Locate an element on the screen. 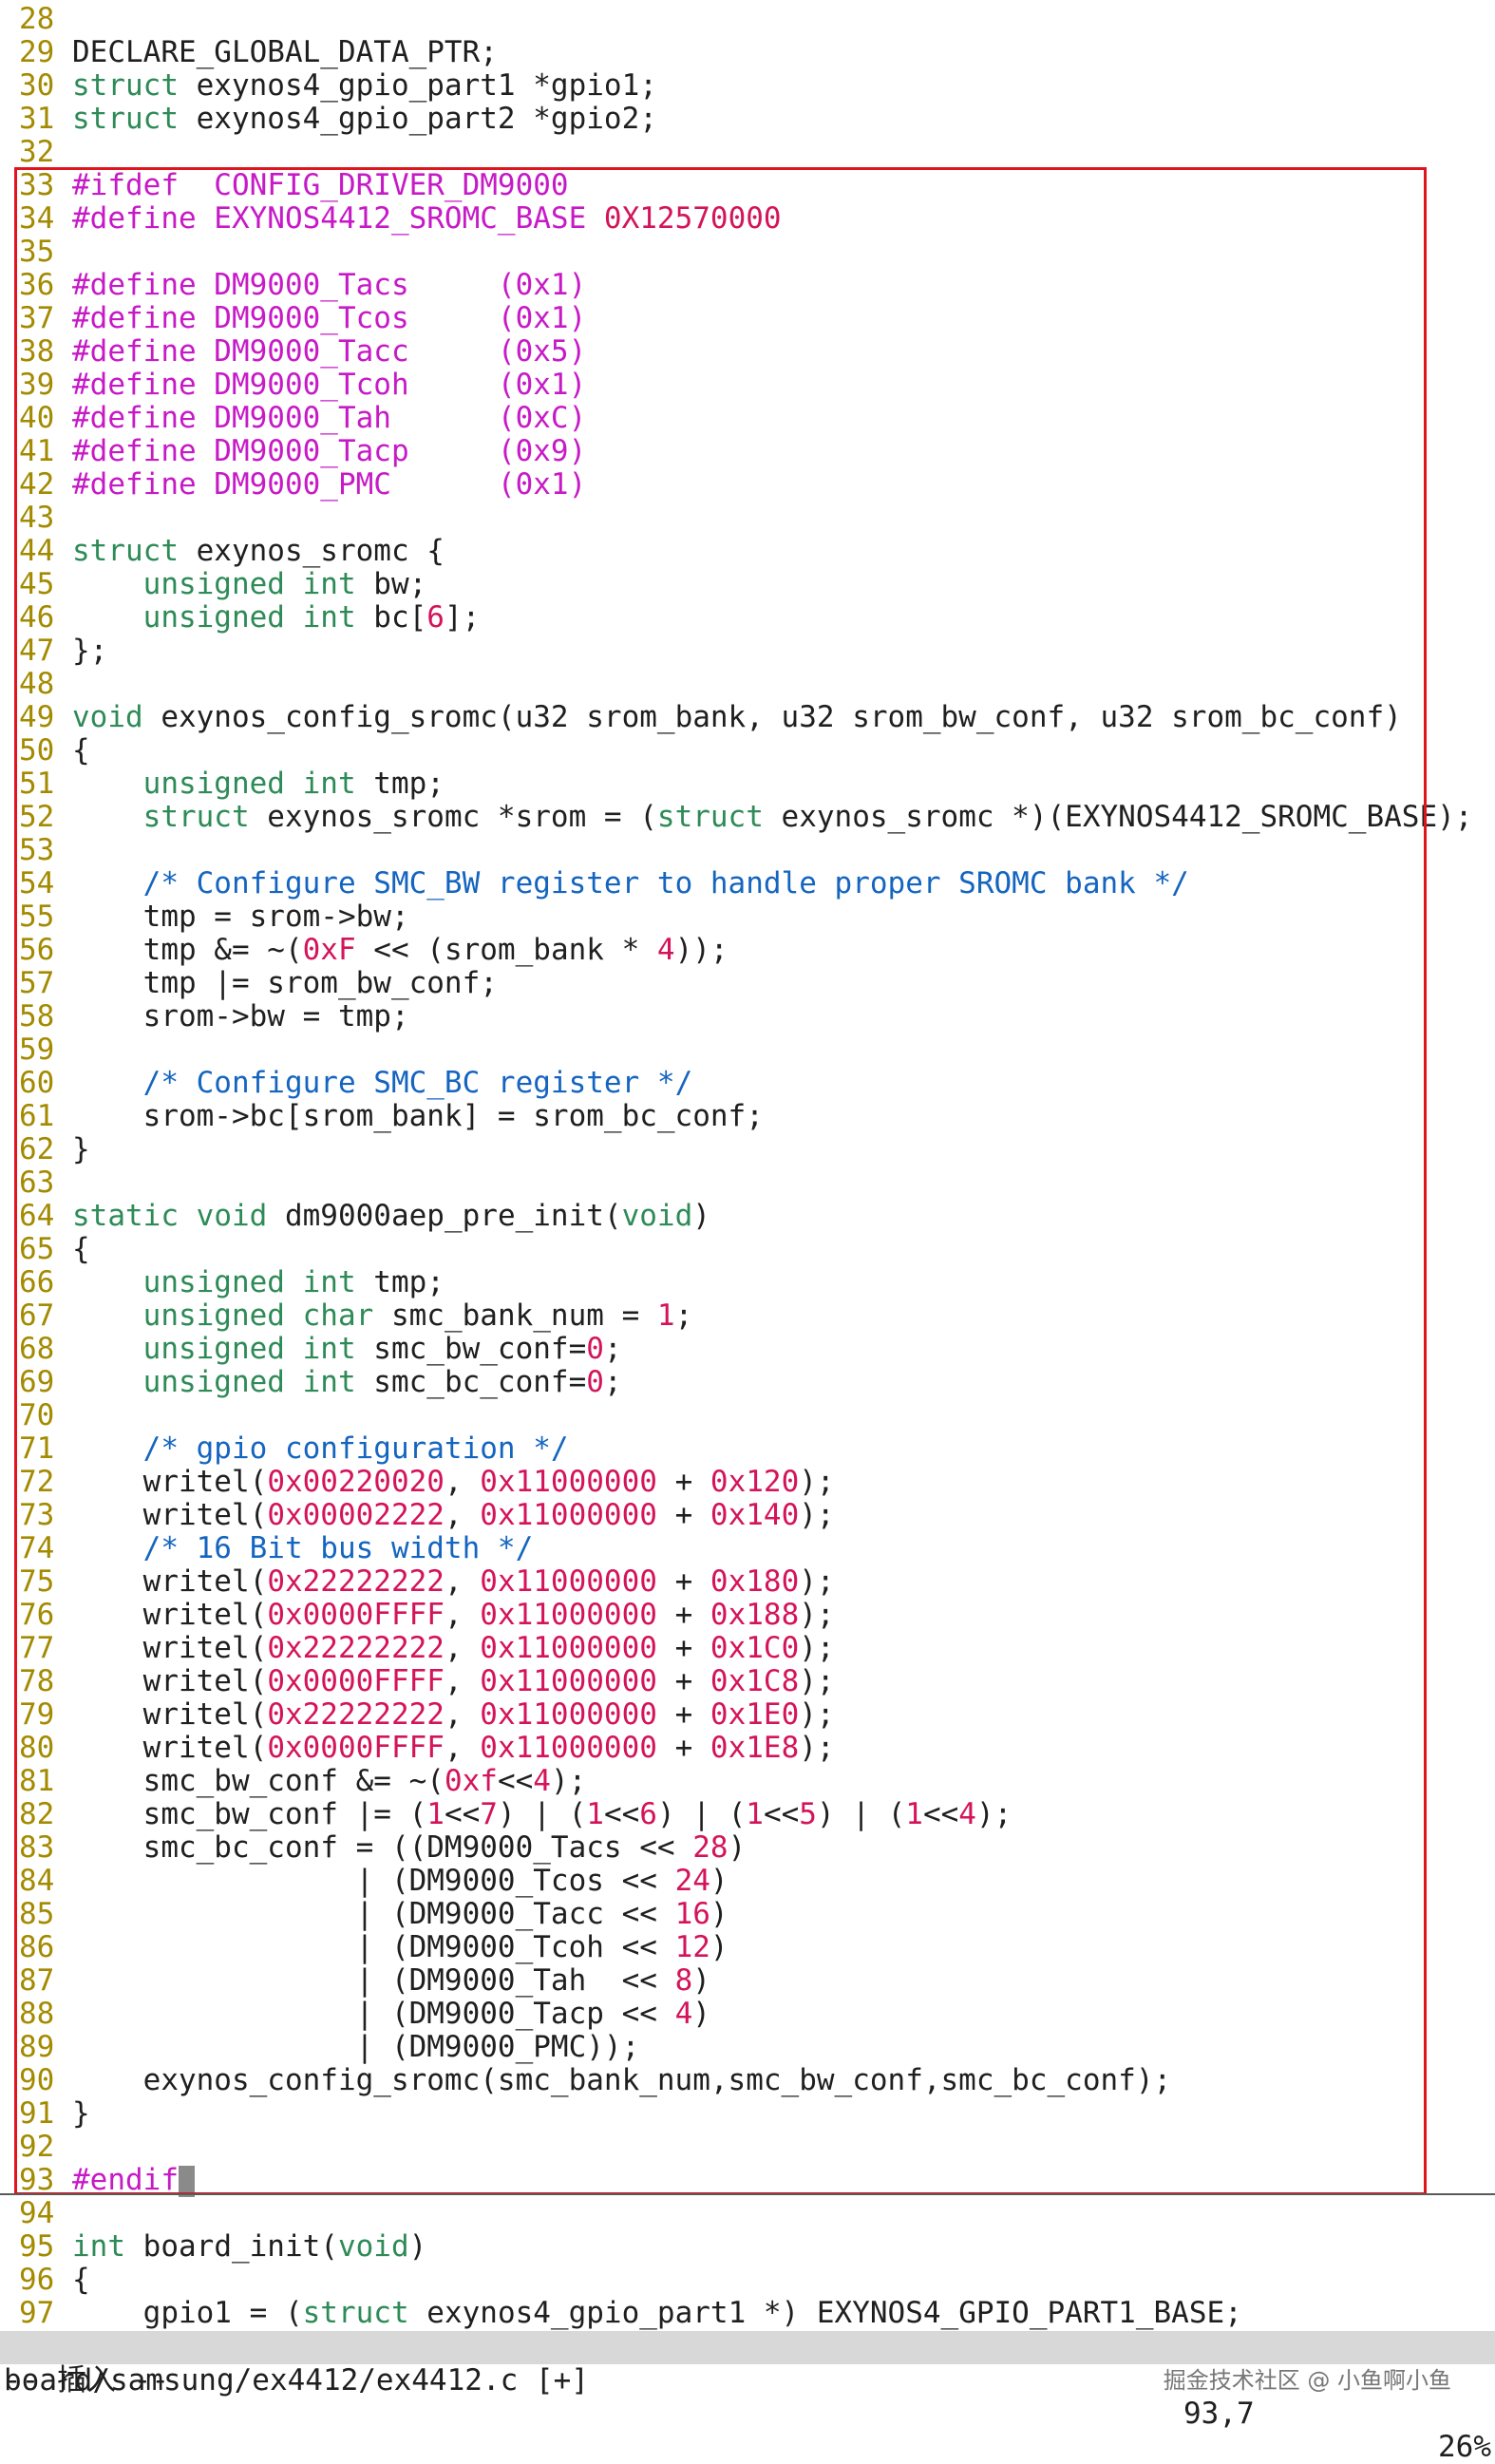 Image resolution: width=1495 pixels, height=2464 pixels. code-text: unsigned int bw; is located at coordinates (249, 584).